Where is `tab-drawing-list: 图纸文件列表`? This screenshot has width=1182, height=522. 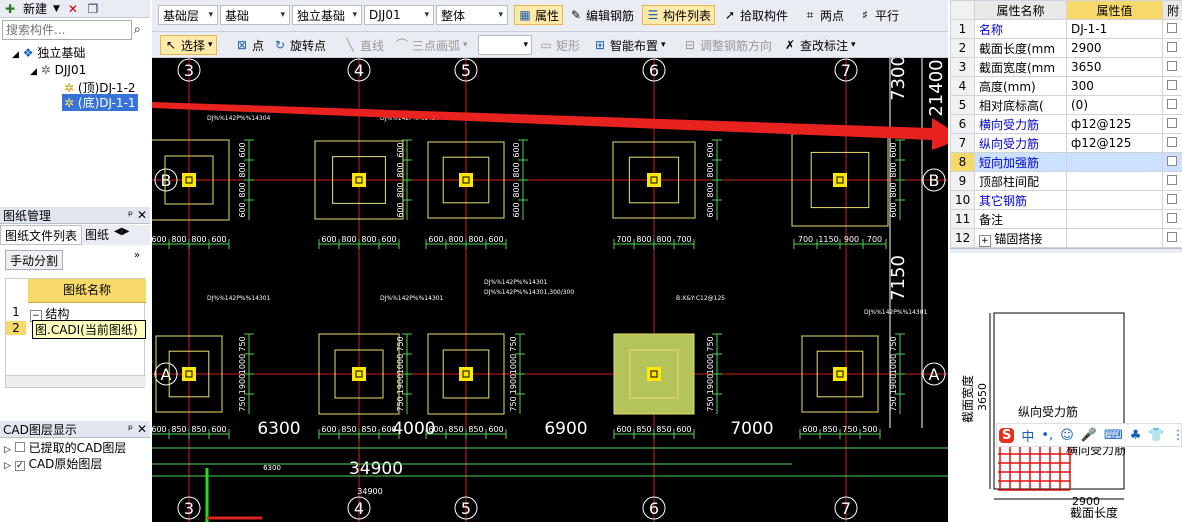
tab-drawing-list: 图纸文件列表 is located at coordinates (41, 235).